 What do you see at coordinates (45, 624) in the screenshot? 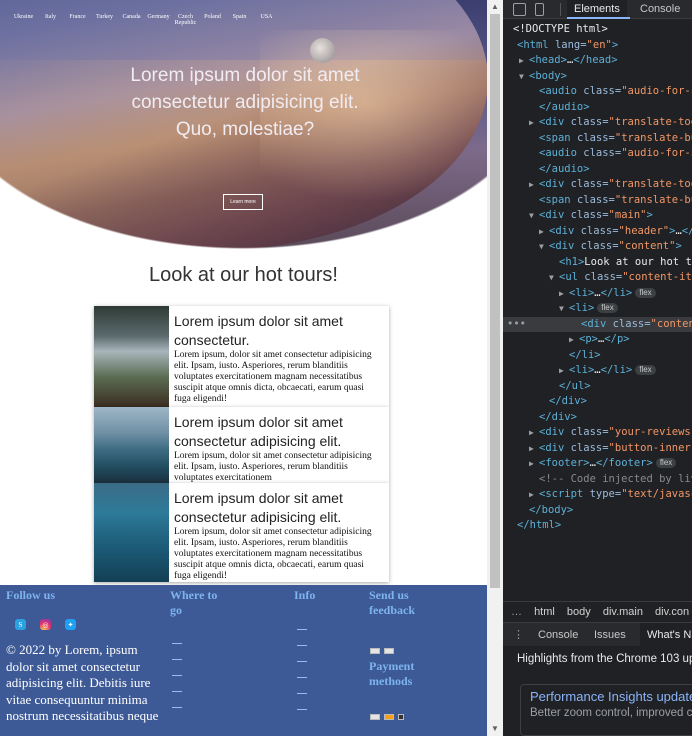
I see `instagram-icon: ◎` at bounding box center [45, 624].